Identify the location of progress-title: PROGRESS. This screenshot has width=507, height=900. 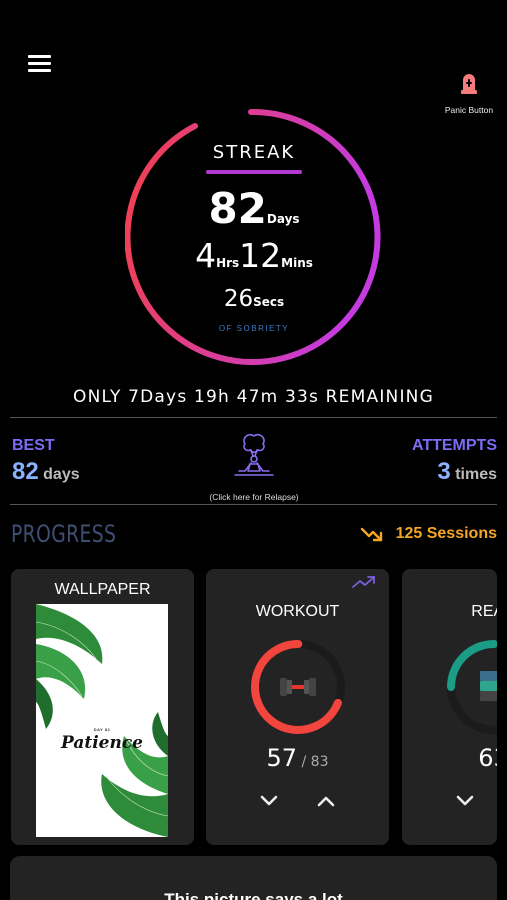
(64, 534).